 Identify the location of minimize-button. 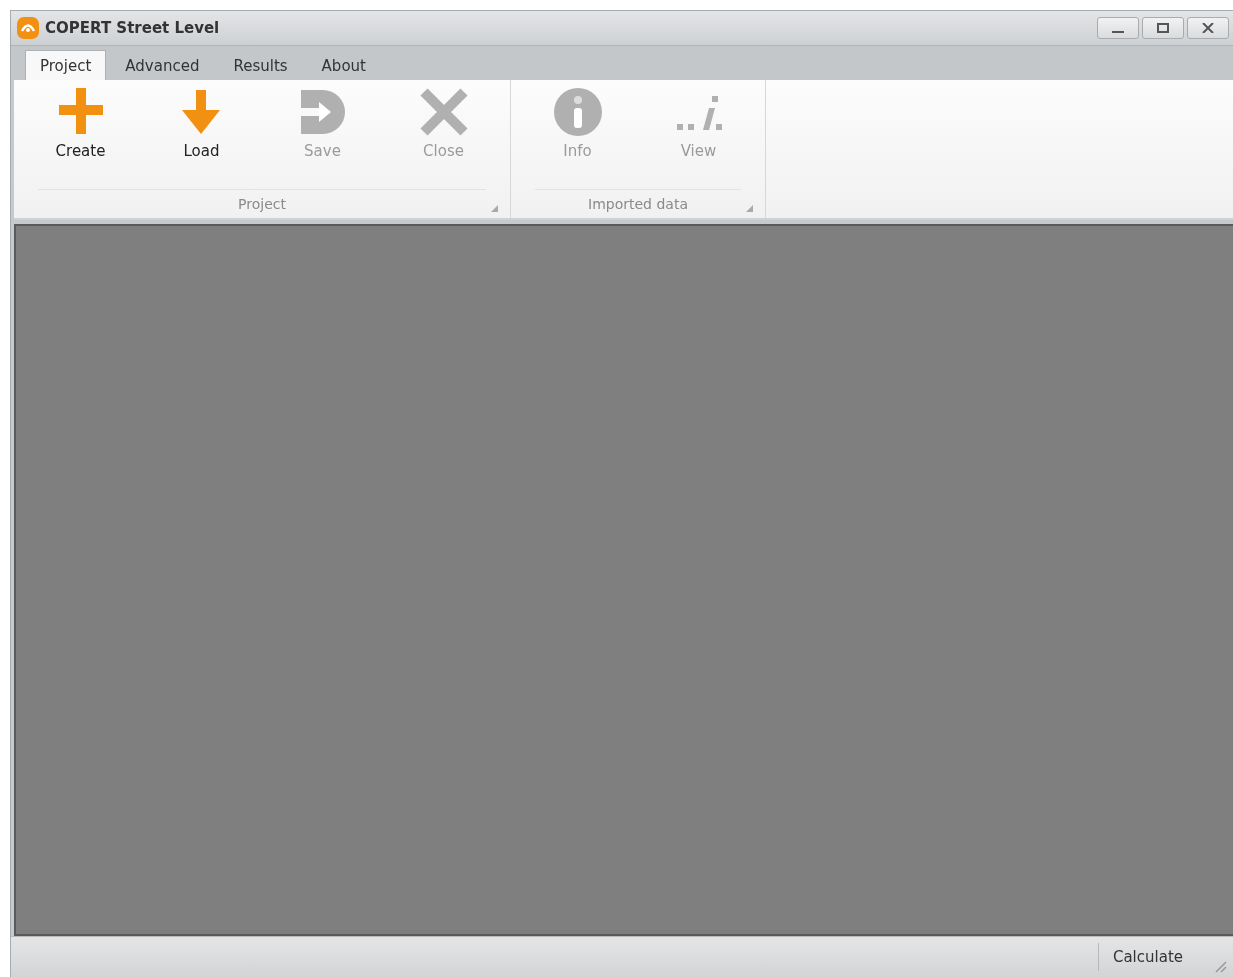
(1118, 28).